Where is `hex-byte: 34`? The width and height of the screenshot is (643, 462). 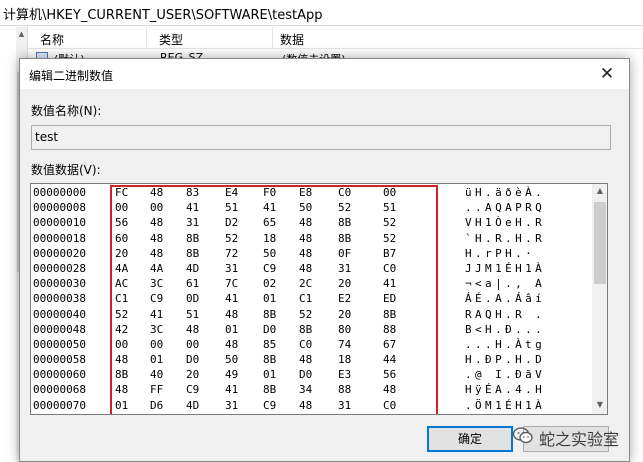
hex-byte: 34 is located at coordinates (305, 389).